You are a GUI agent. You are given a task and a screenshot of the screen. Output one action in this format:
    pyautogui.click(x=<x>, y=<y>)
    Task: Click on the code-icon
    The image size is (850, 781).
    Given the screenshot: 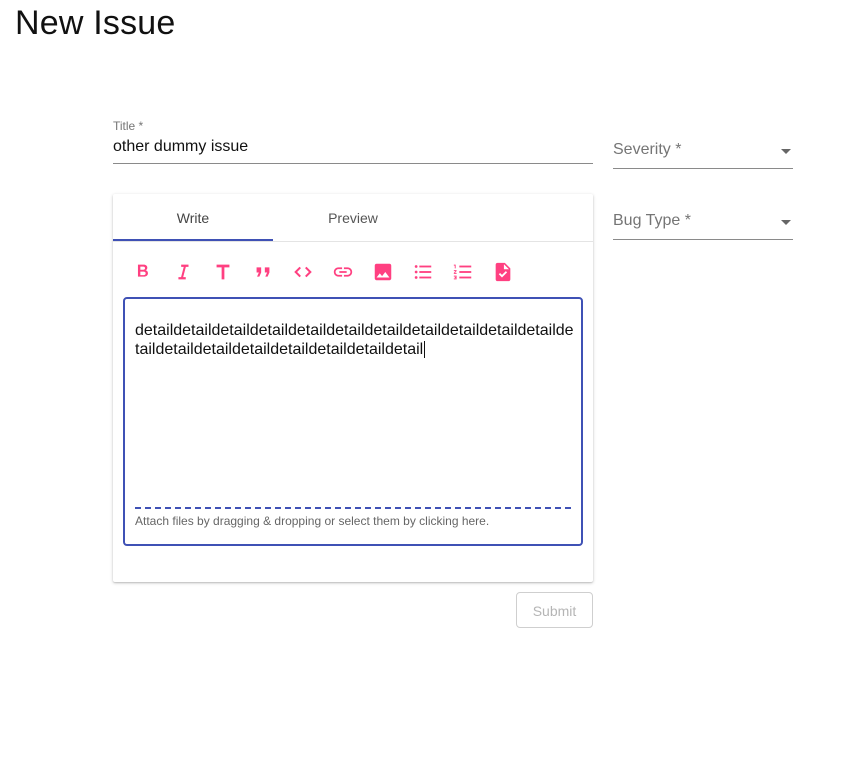 What is the action you would take?
    pyautogui.click(x=303, y=272)
    